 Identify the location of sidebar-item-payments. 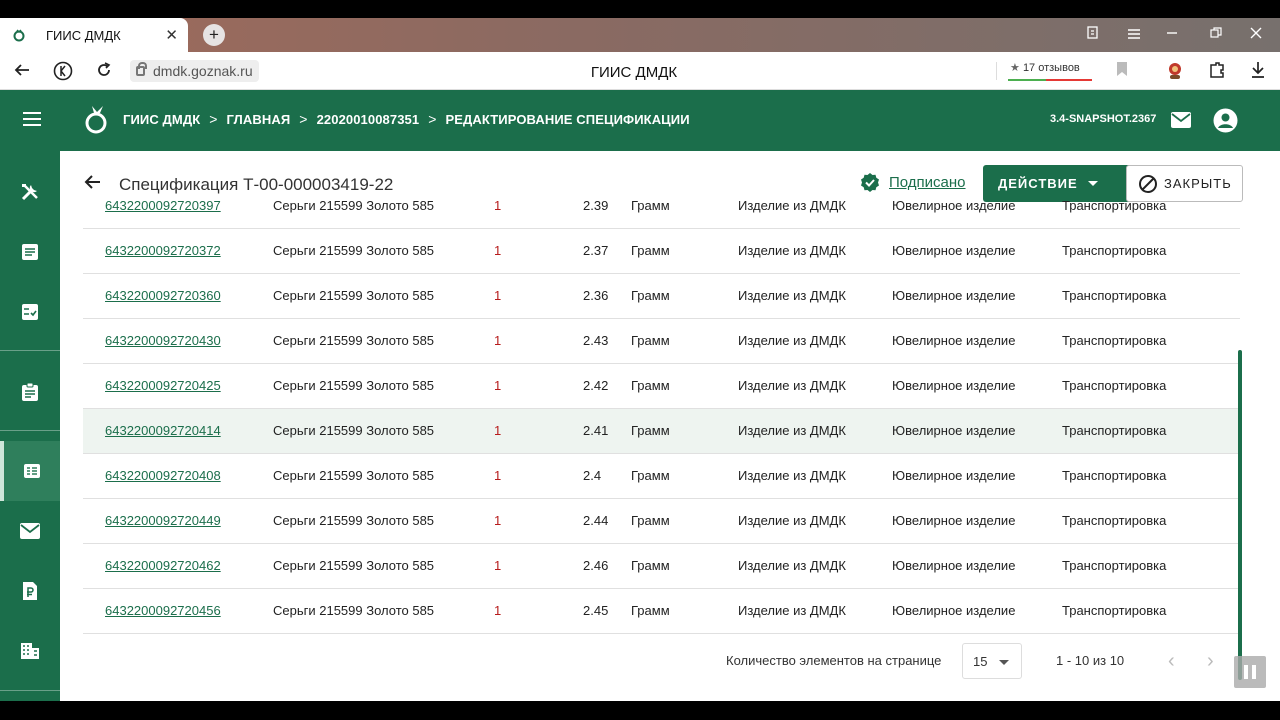
(30, 591).